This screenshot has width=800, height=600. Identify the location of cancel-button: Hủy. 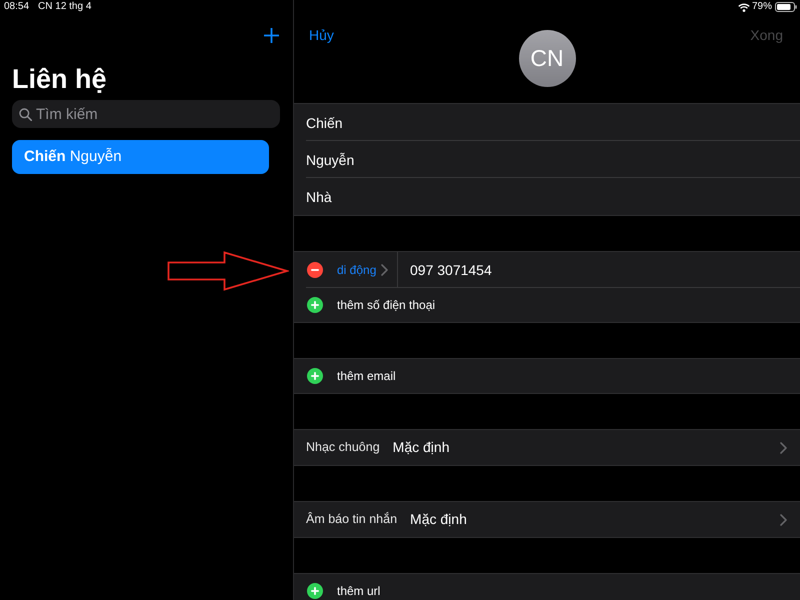
(321, 35).